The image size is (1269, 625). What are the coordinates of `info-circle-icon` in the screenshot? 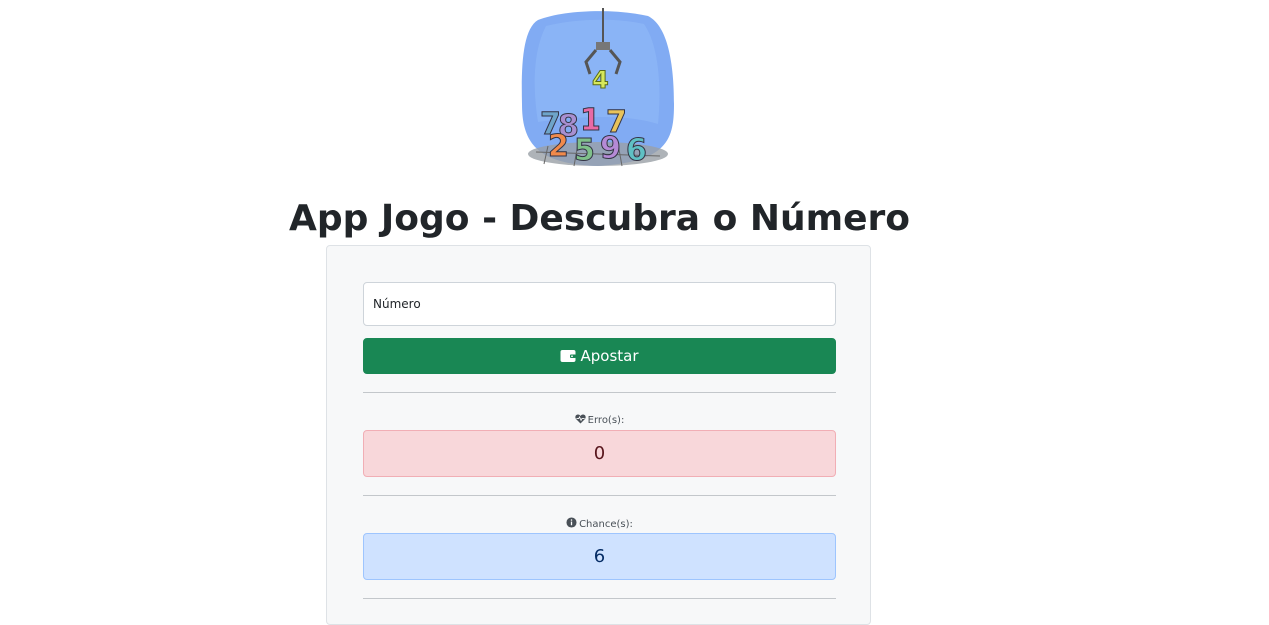 It's located at (571, 524).